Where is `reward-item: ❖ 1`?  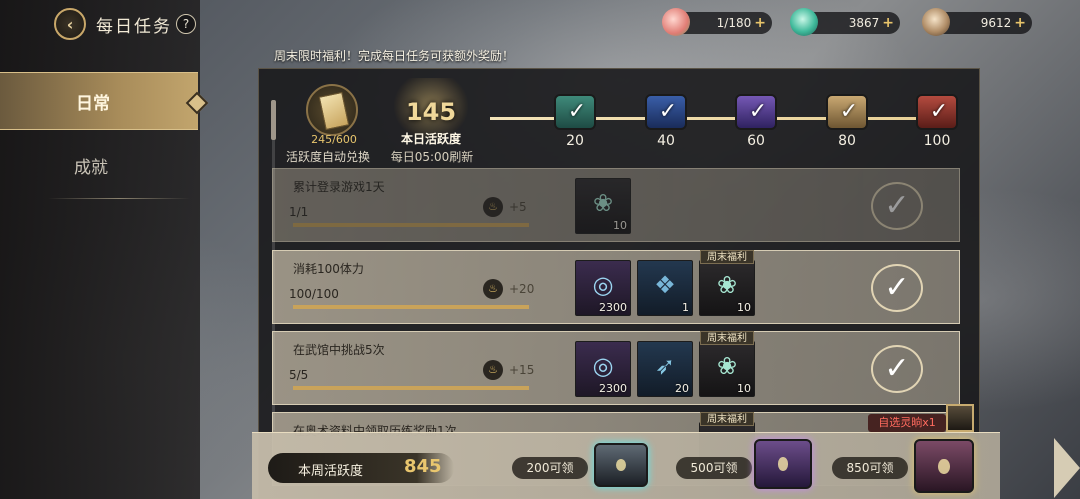
reward-item: ❖ 1 is located at coordinates (665, 288).